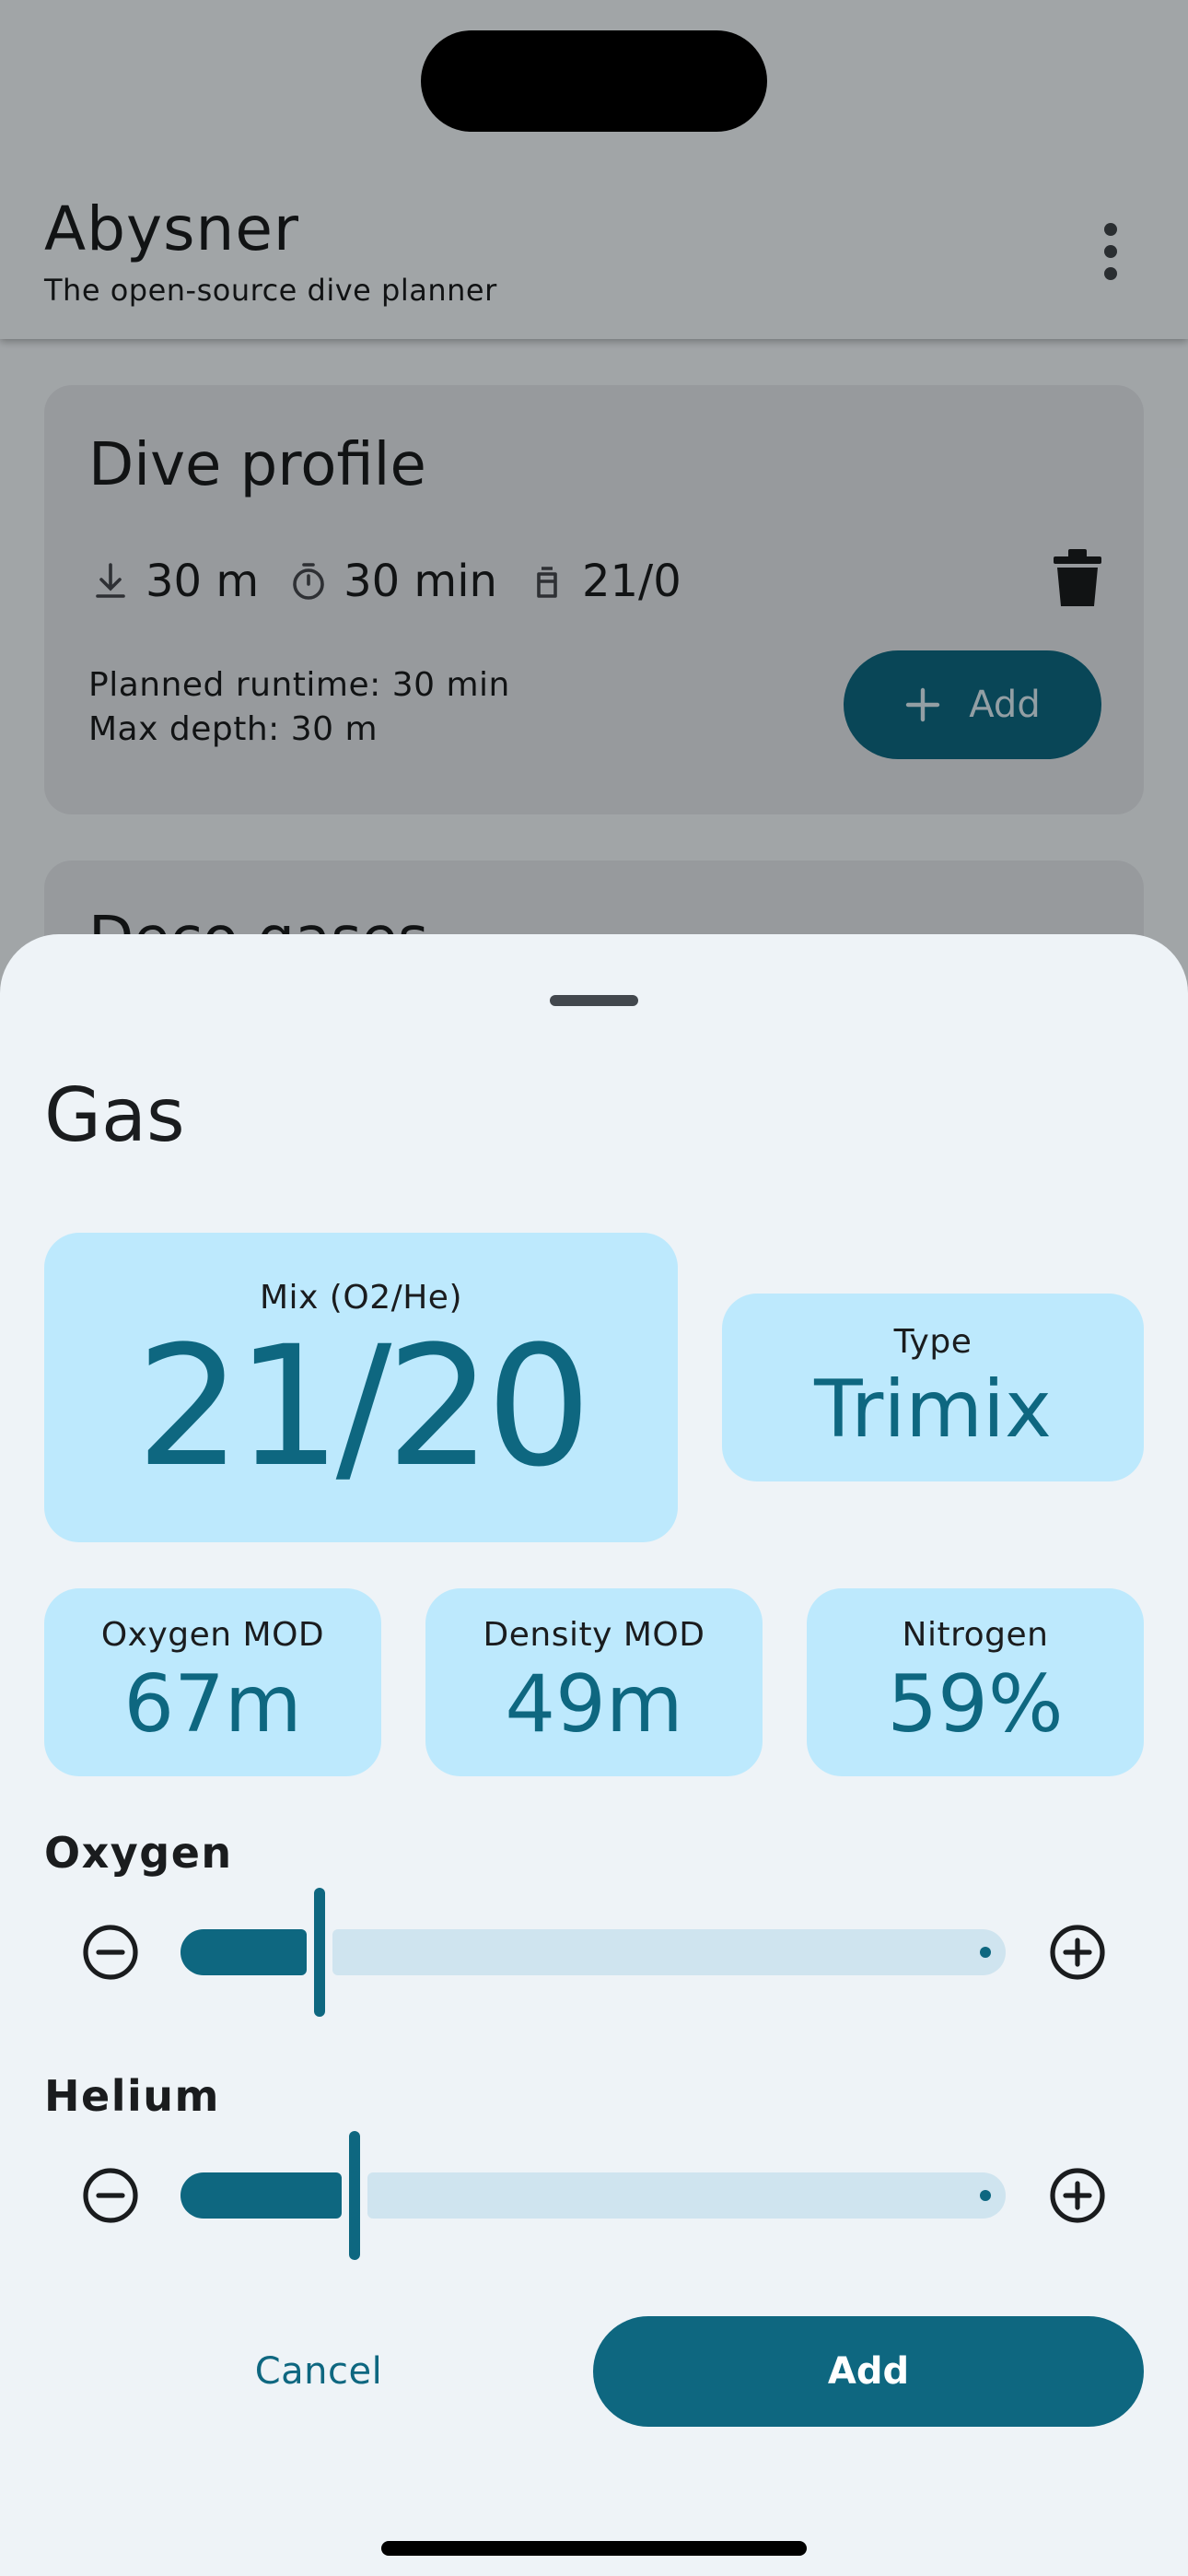 This screenshot has height=2576, width=1188. I want to click on oxygen-slider, so click(593, 1952).